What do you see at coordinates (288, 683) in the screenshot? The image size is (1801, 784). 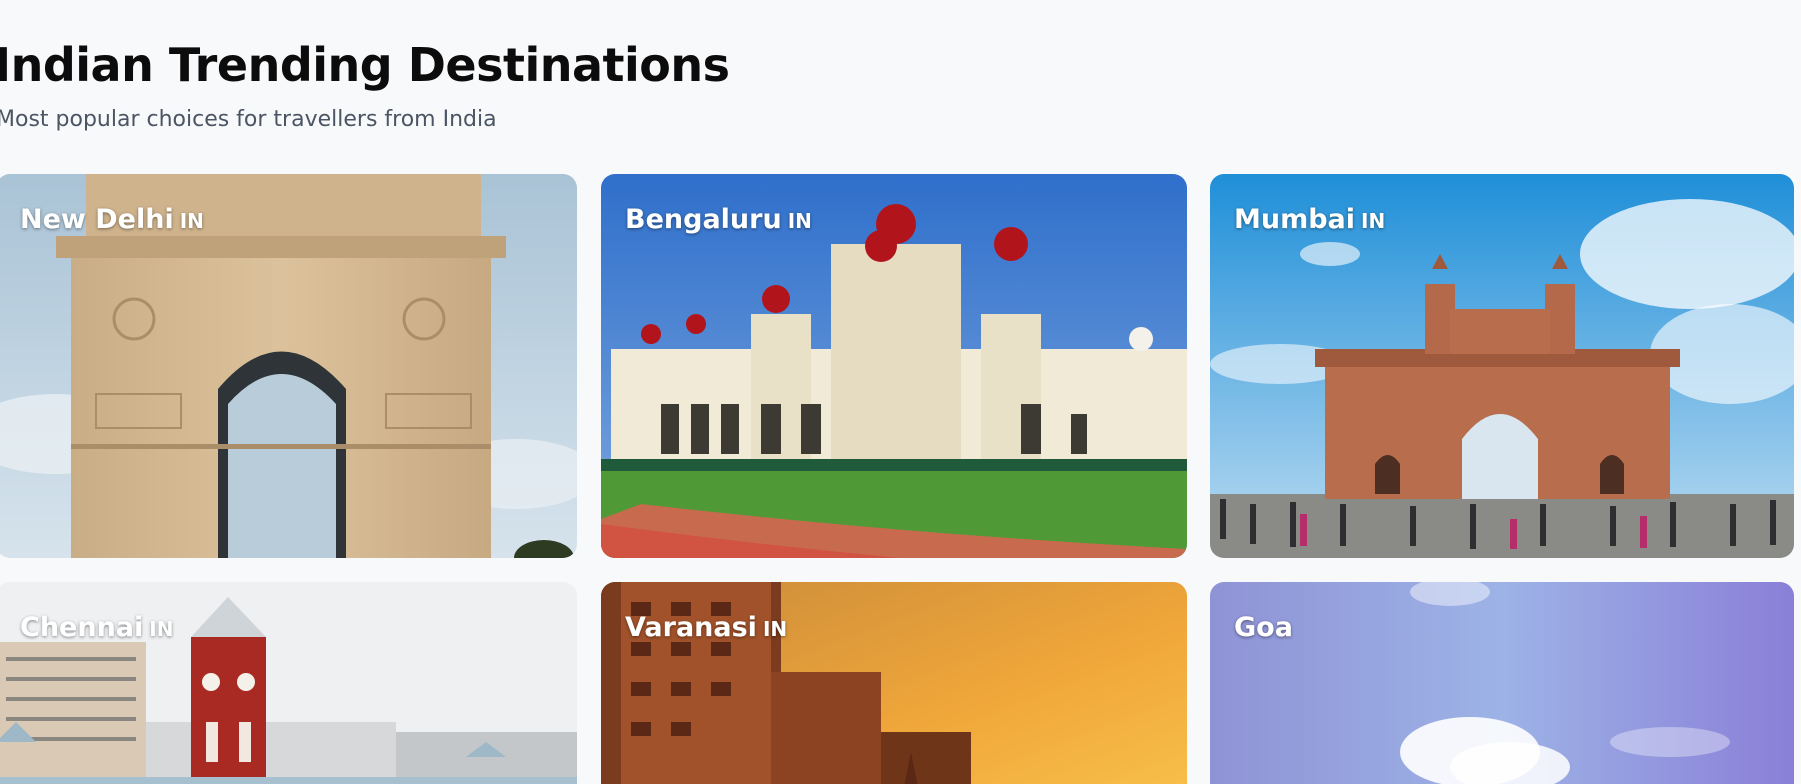 I see `destination-card-chennai: Chennai IN` at bounding box center [288, 683].